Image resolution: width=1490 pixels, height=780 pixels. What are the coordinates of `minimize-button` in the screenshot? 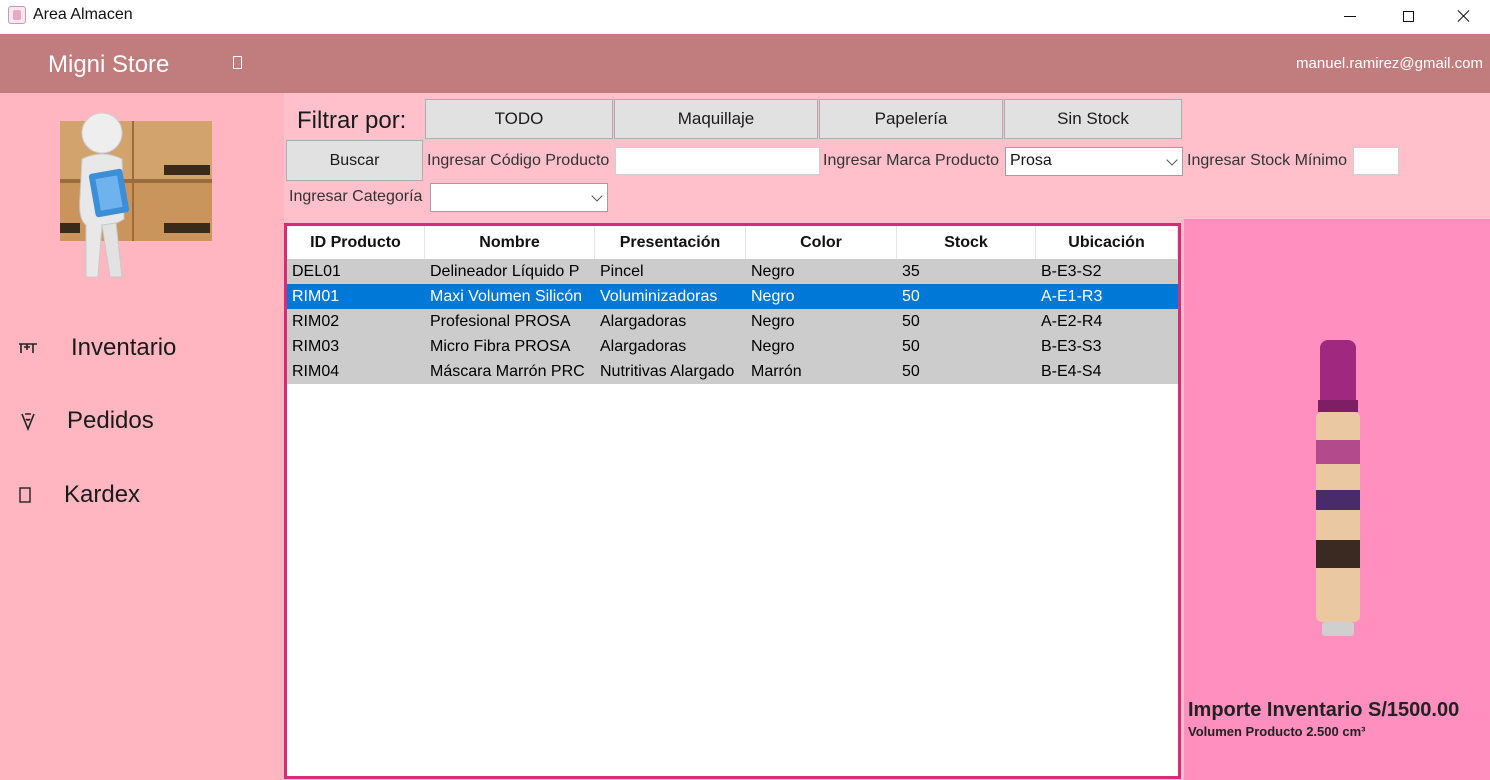 It's located at (1350, 16).